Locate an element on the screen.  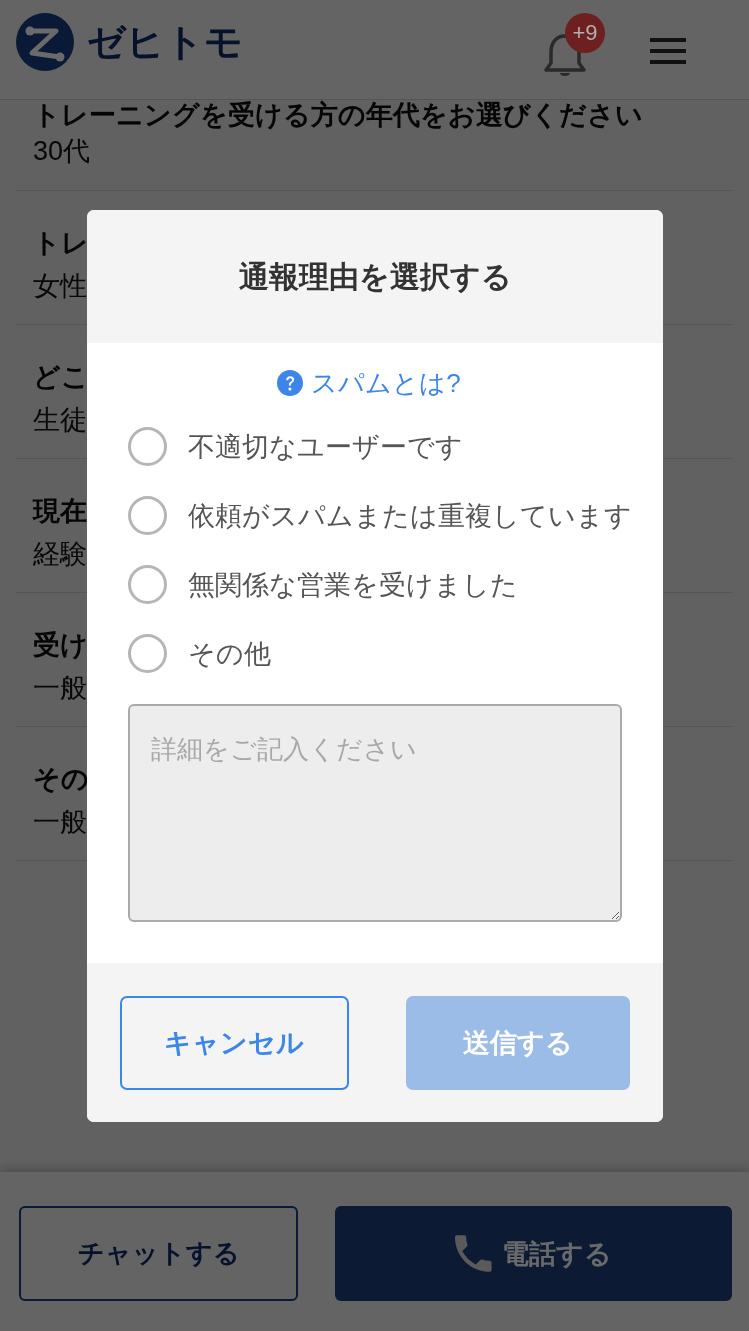
chat-button: チャットする is located at coordinates (158, 1253).